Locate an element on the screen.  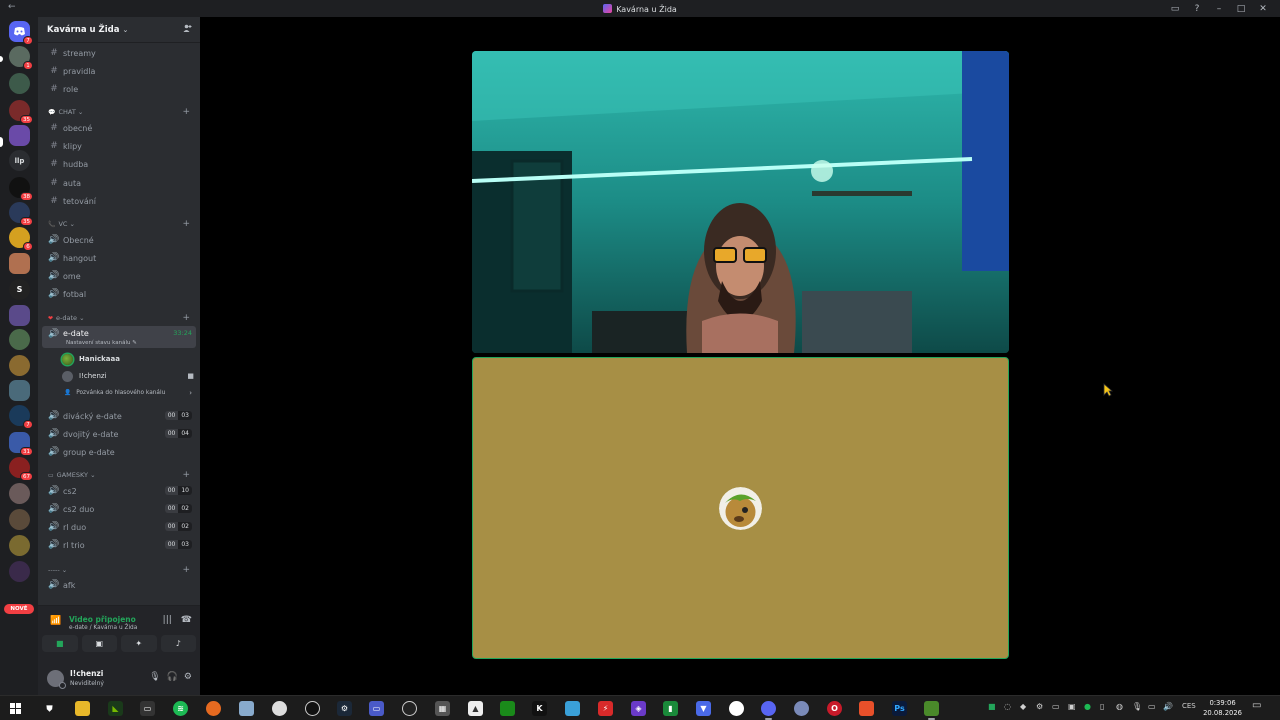
app-icon: ▮ is located at coordinates (670, 708).